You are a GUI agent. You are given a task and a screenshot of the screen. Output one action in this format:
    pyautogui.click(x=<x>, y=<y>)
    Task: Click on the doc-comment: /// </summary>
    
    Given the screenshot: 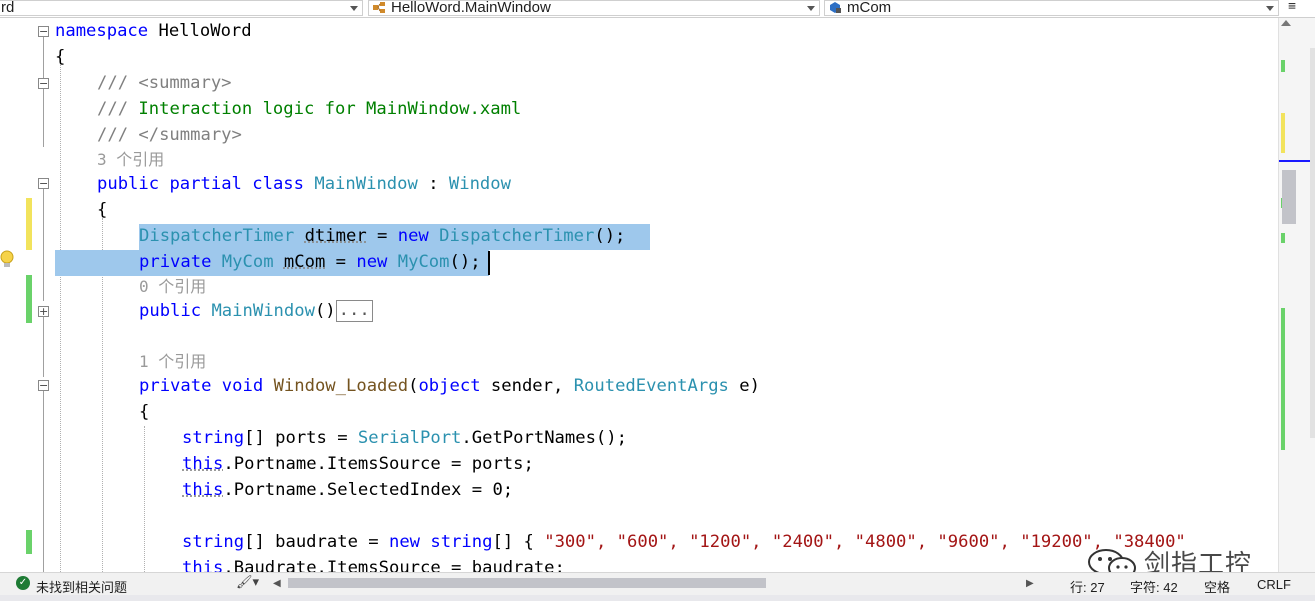 What is the action you would take?
    pyautogui.click(x=169, y=135)
    